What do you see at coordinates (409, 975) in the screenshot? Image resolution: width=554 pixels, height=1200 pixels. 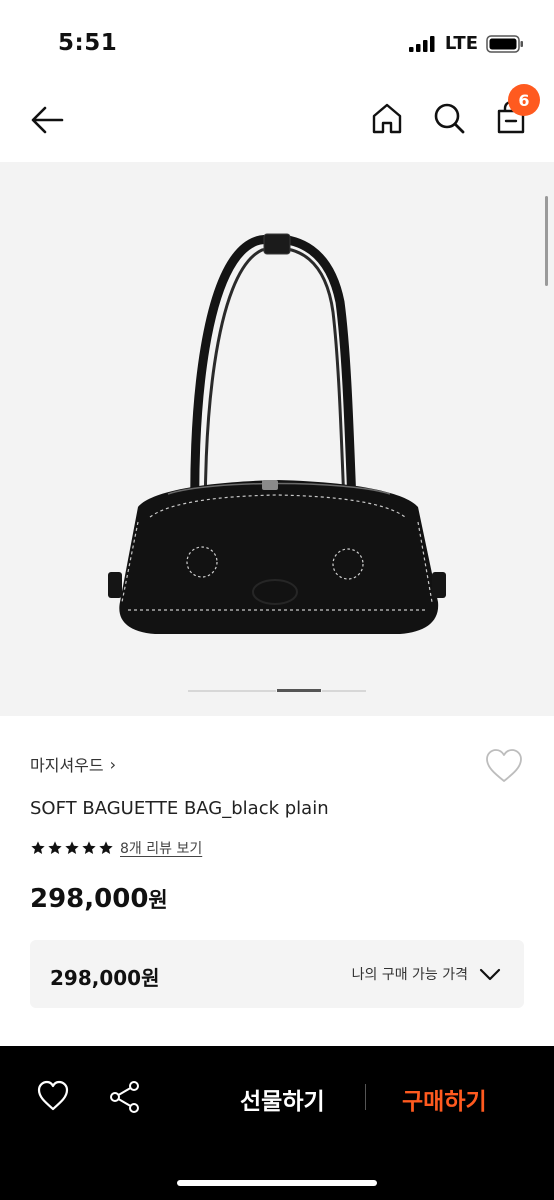 I see `my-price-label: 나의 구매 가능 가격` at bounding box center [409, 975].